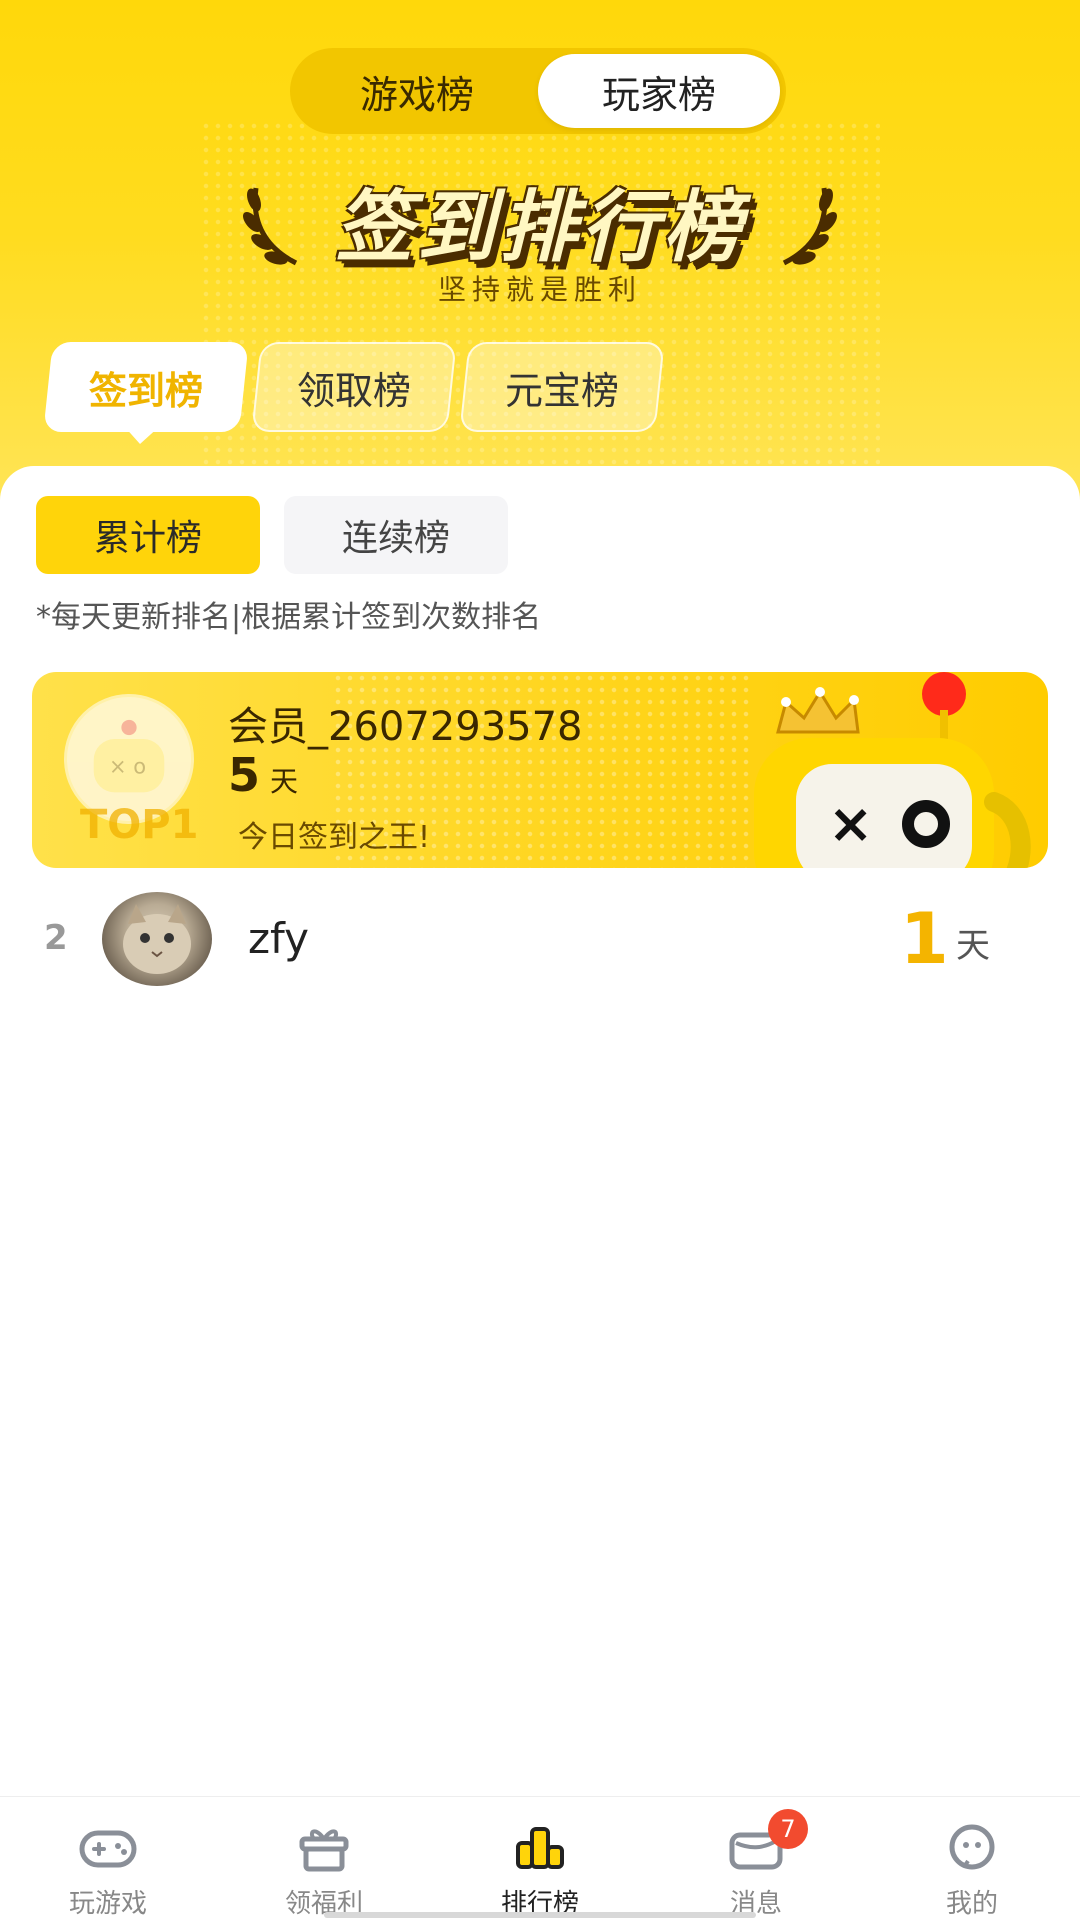  What do you see at coordinates (334, 837) in the screenshot?
I see `top1-slogan: 今日签到之王!` at bounding box center [334, 837].